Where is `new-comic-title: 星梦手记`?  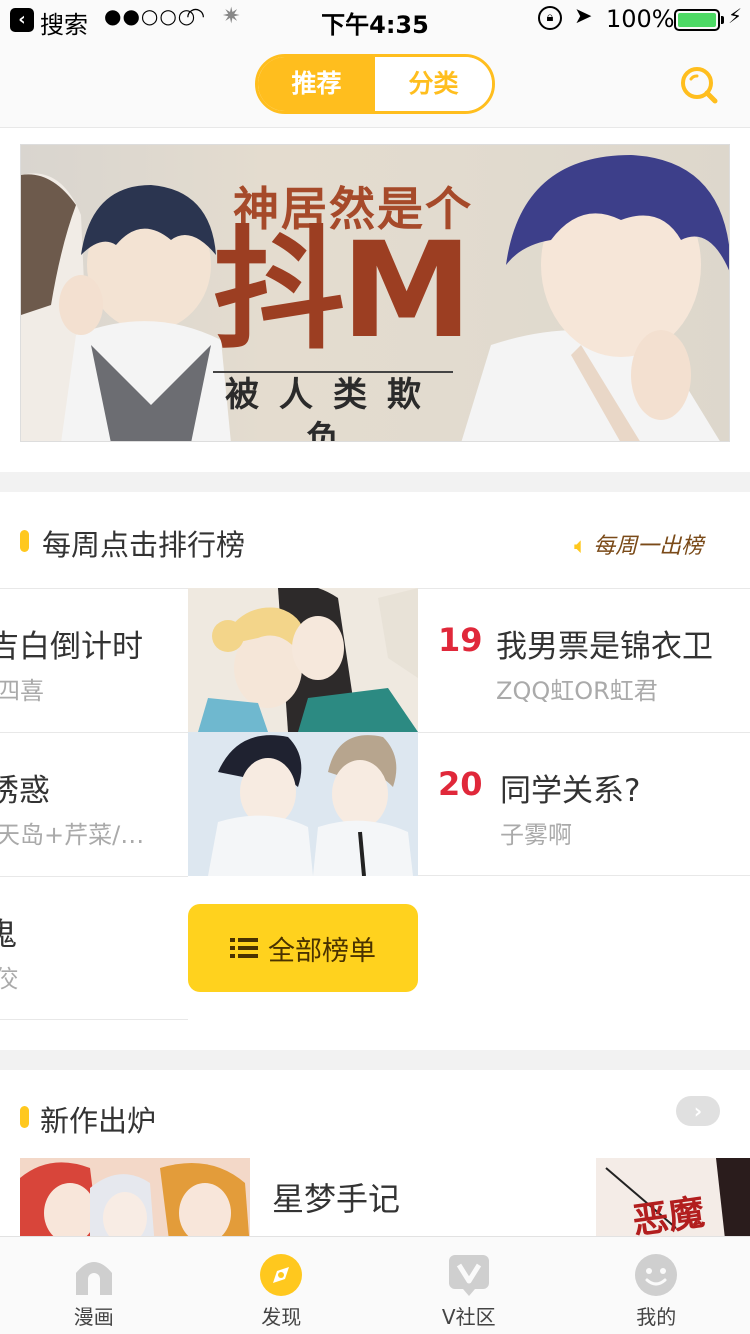 new-comic-title: 星梦手记 is located at coordinates (336, 1197).